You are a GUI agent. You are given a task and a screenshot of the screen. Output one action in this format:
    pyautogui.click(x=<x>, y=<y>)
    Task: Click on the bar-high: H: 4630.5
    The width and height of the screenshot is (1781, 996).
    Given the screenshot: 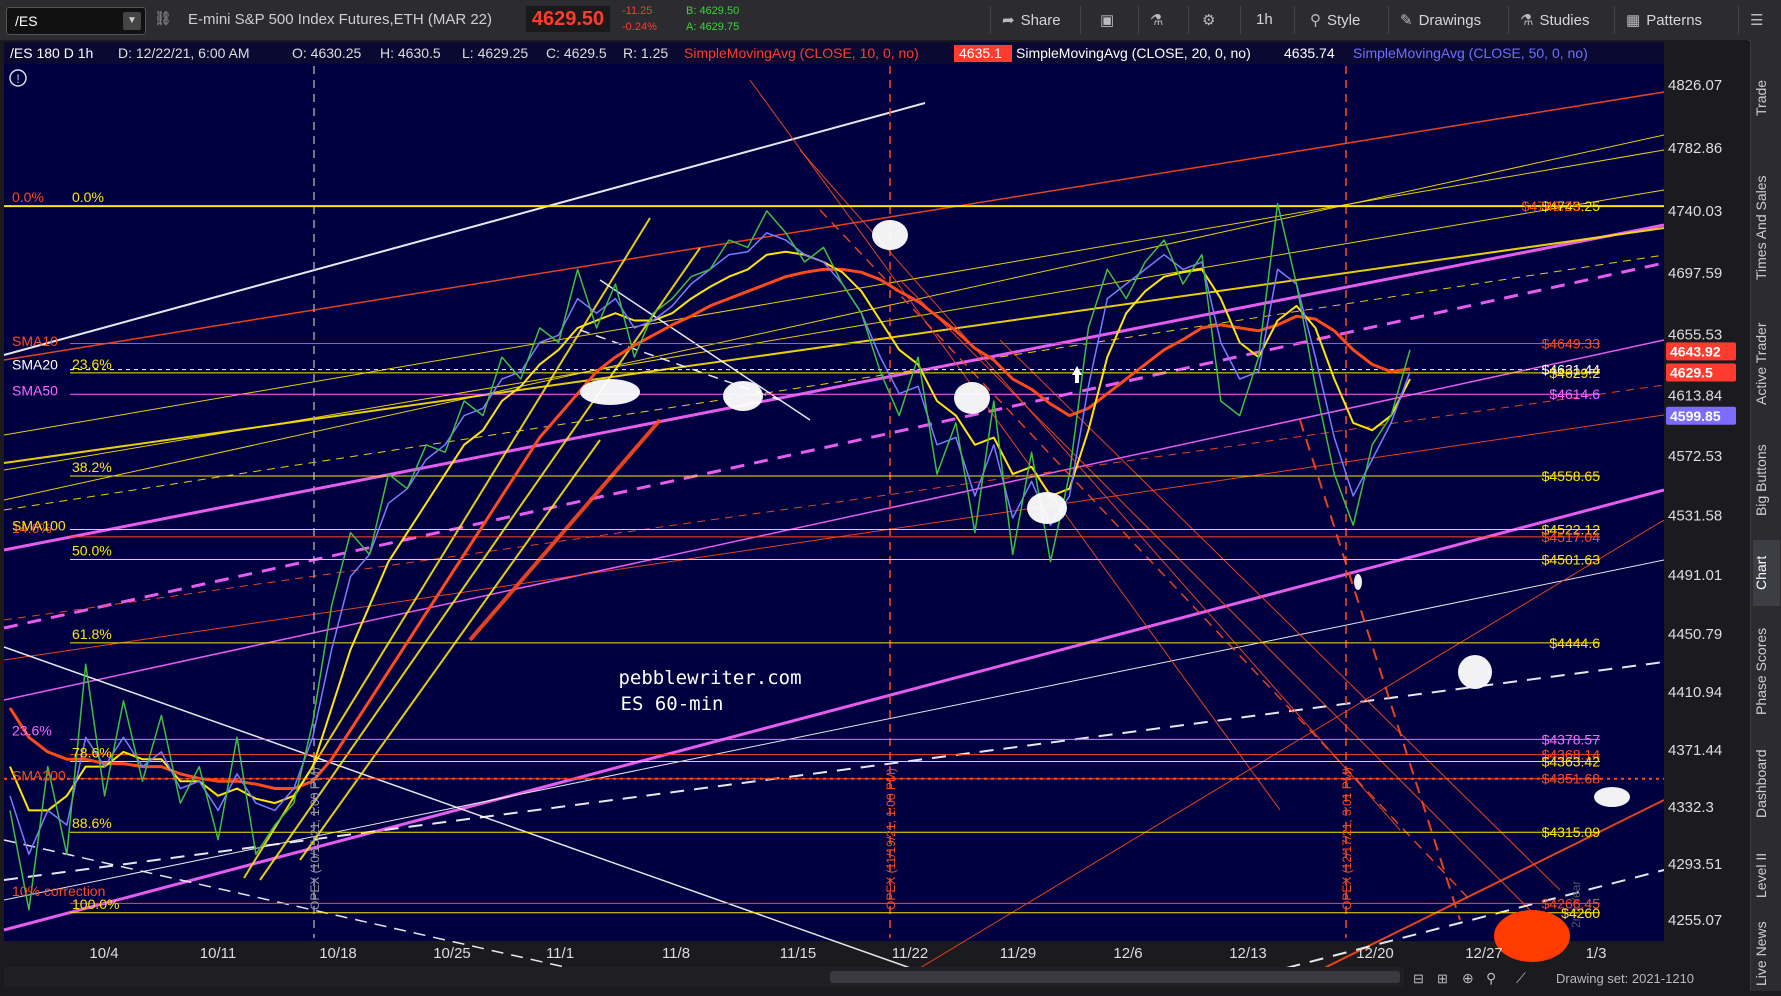 What is the action you would take?
    pyautogui.click(x=410, y=53)
    